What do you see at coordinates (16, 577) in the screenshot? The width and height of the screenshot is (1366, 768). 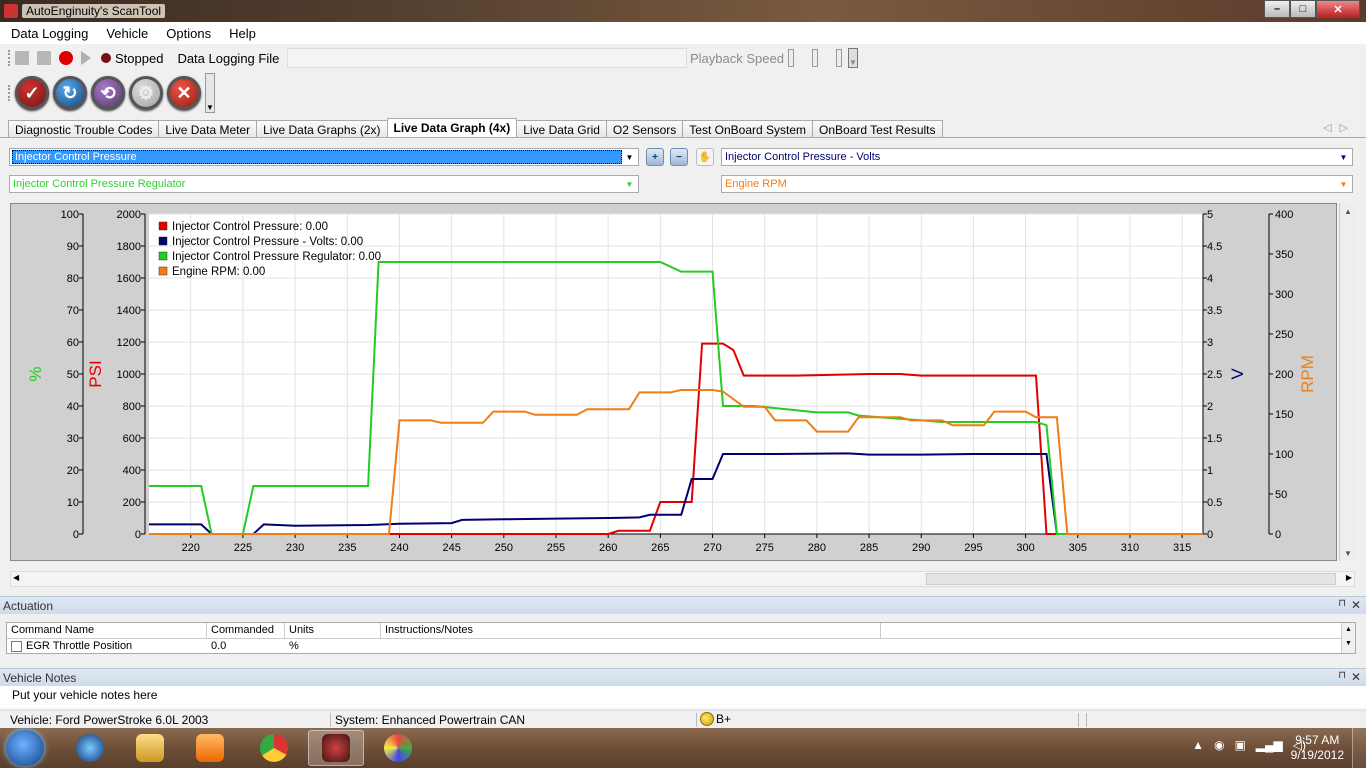 I see `scroll-left-icon: ◀` at bounding box center [16, 577].